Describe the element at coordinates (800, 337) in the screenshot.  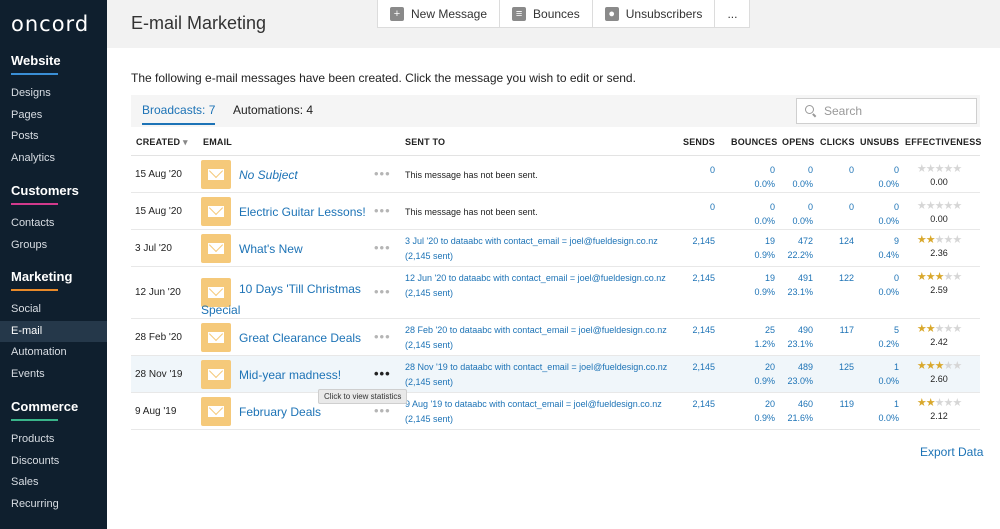
I see `opens-value: 490 23.1%` at that location.